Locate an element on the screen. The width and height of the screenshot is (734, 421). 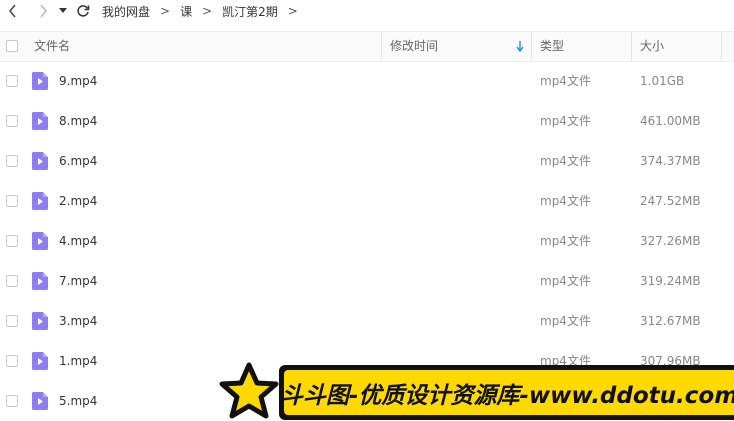
file-size: 247.52MB is located at coordinates (670, 201).